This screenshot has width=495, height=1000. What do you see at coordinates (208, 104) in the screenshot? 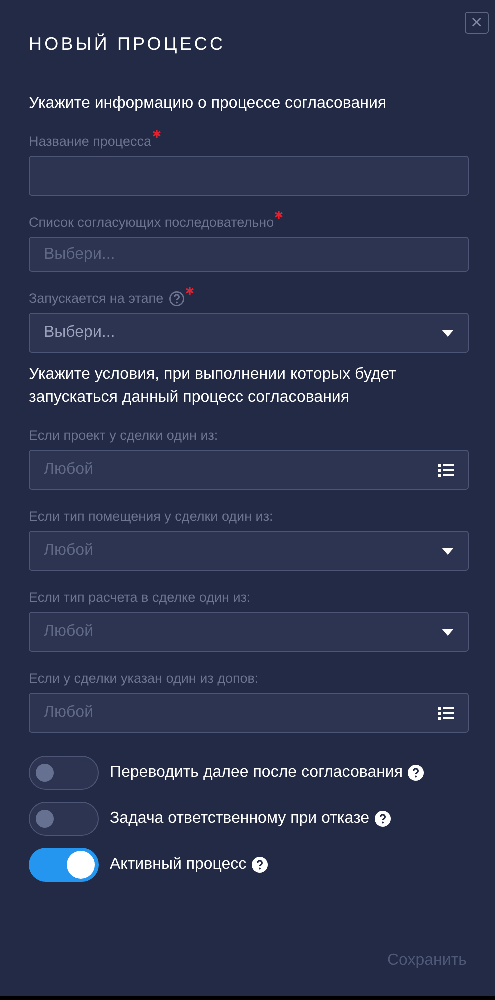
I see `section-heading: Укажите информацию о процессе согласования` at bounding box center [208, 104].